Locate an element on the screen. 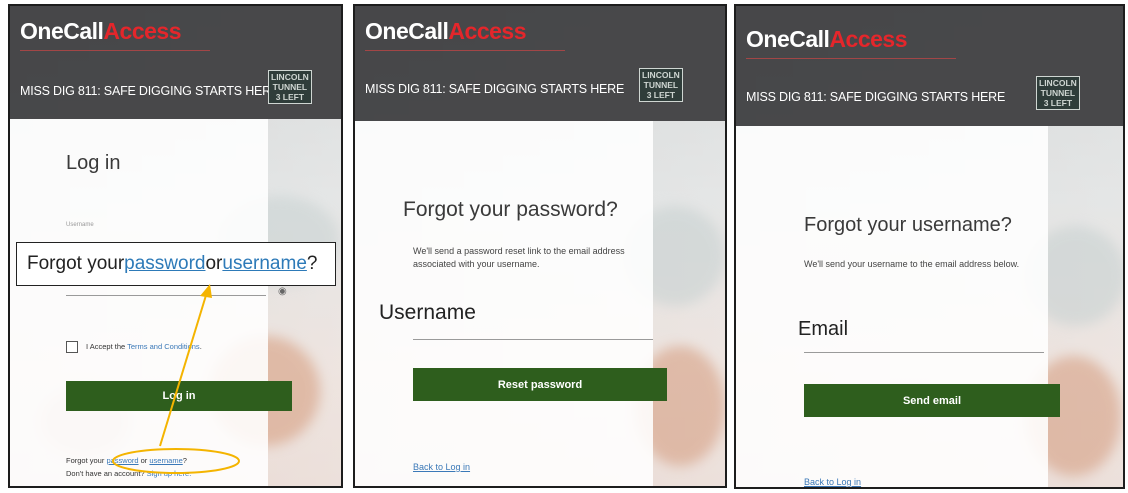 The image size is (1128, 493). signup-text: Don't have an account? Sign up here. is located at coordinates (128, 473).